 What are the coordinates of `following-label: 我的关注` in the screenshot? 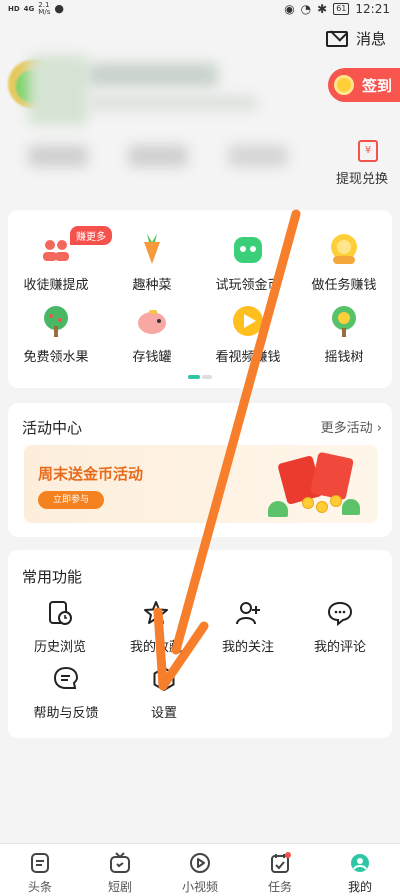 It's located at (247, 647).